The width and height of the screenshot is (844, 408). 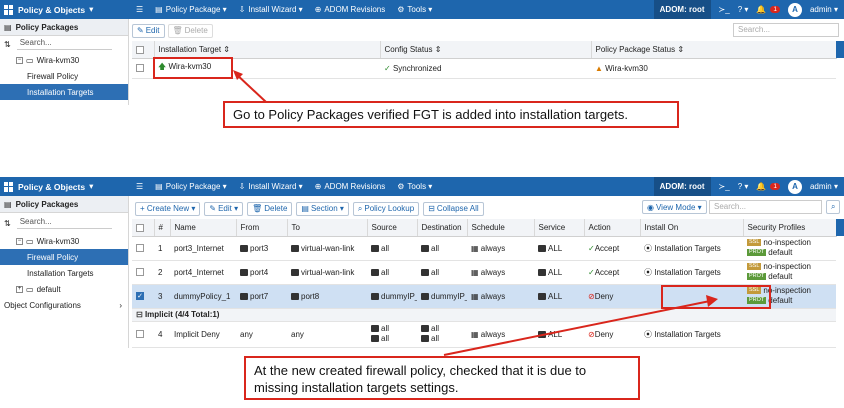 I want to click on policy-lookup-button: ⌕ Policy Lookup, so click(x=386, y=208).